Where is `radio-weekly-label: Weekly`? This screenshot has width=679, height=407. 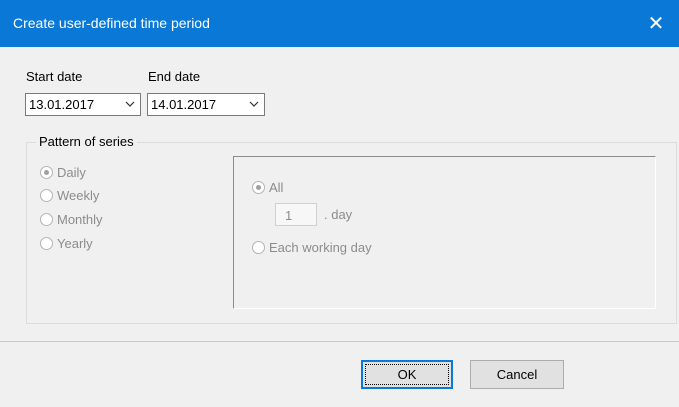 radio-weekly-label: Weekly is located at coordinates (78, 195).